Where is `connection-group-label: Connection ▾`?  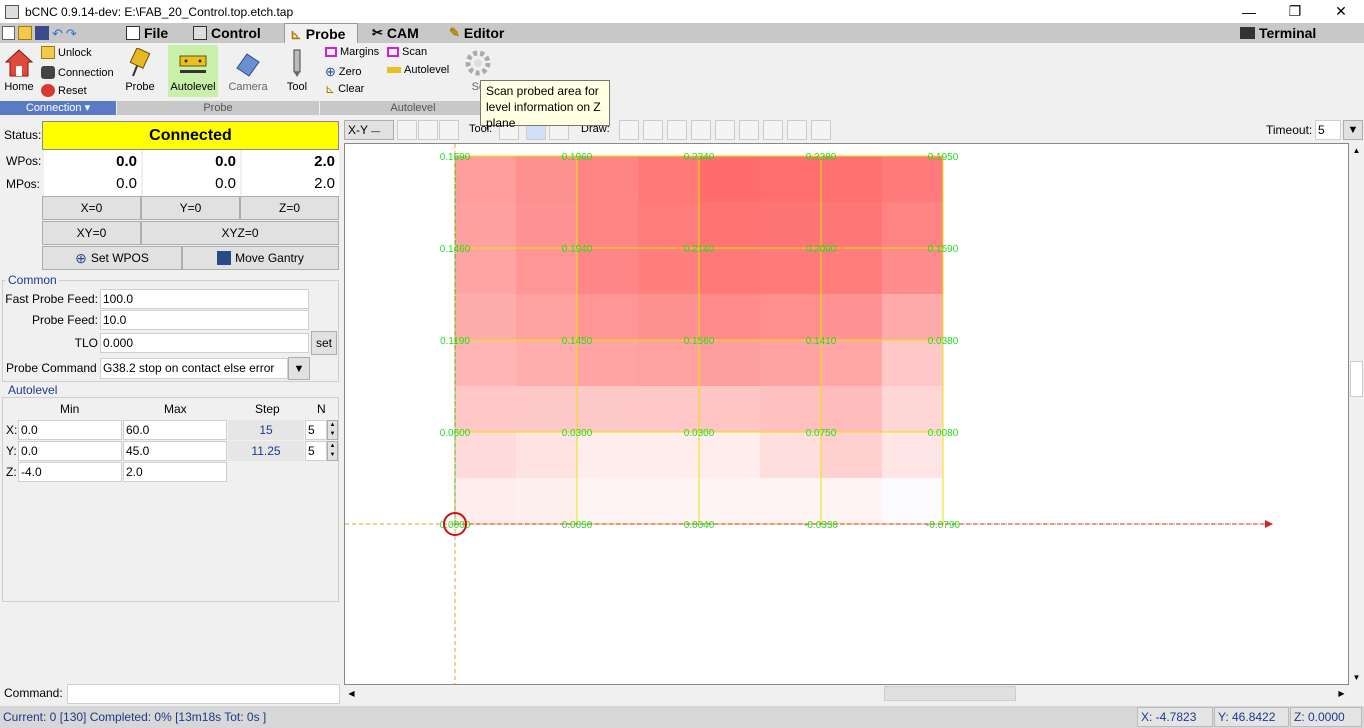
connection-group-label: Connection ▾ is located at coordinates (58, 108).